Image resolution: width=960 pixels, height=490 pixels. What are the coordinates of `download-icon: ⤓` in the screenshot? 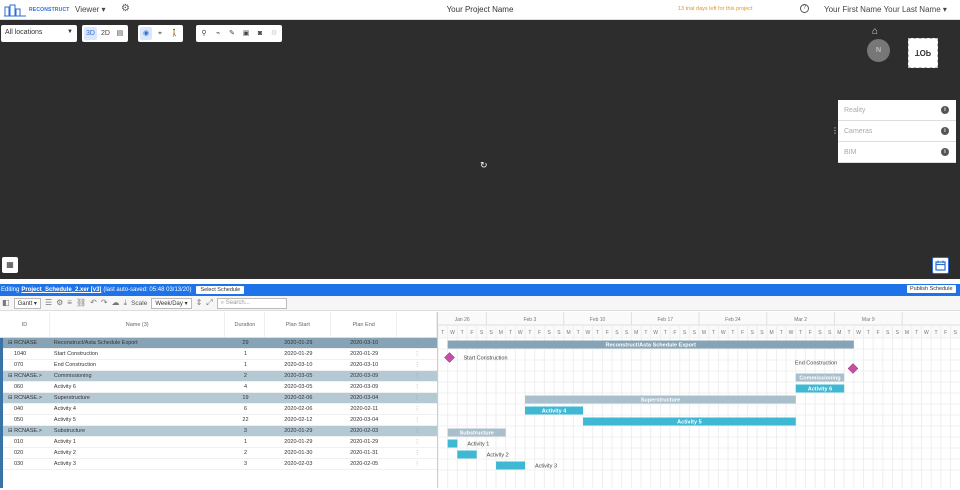 It's located at (126, 303).